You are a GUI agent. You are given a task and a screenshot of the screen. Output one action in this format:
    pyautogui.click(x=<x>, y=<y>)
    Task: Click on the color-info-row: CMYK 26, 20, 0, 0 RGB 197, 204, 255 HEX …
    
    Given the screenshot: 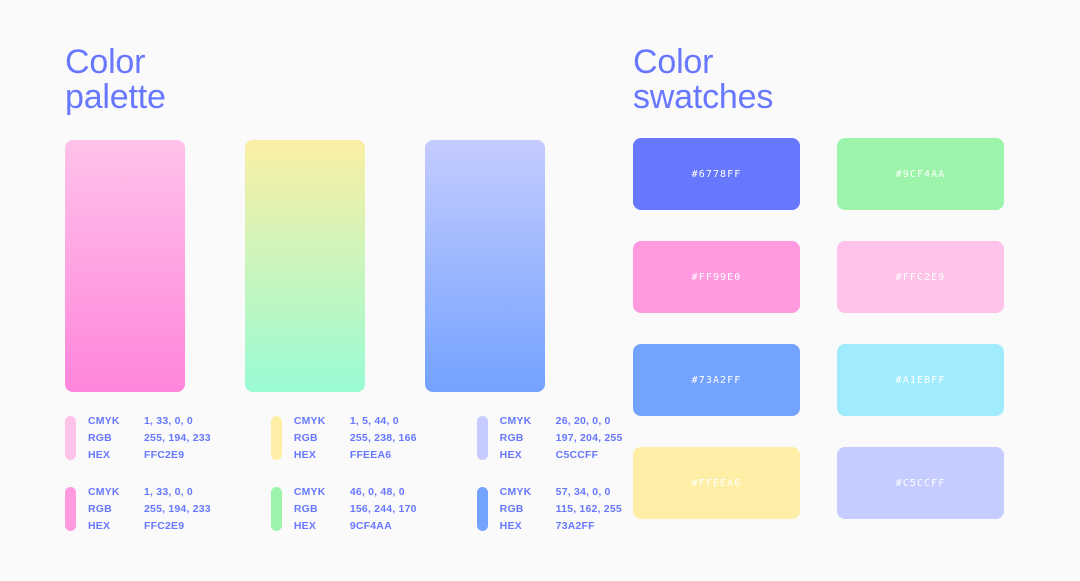 What is the action you would take?
    pyautogui.click(x=549, y=438)
    